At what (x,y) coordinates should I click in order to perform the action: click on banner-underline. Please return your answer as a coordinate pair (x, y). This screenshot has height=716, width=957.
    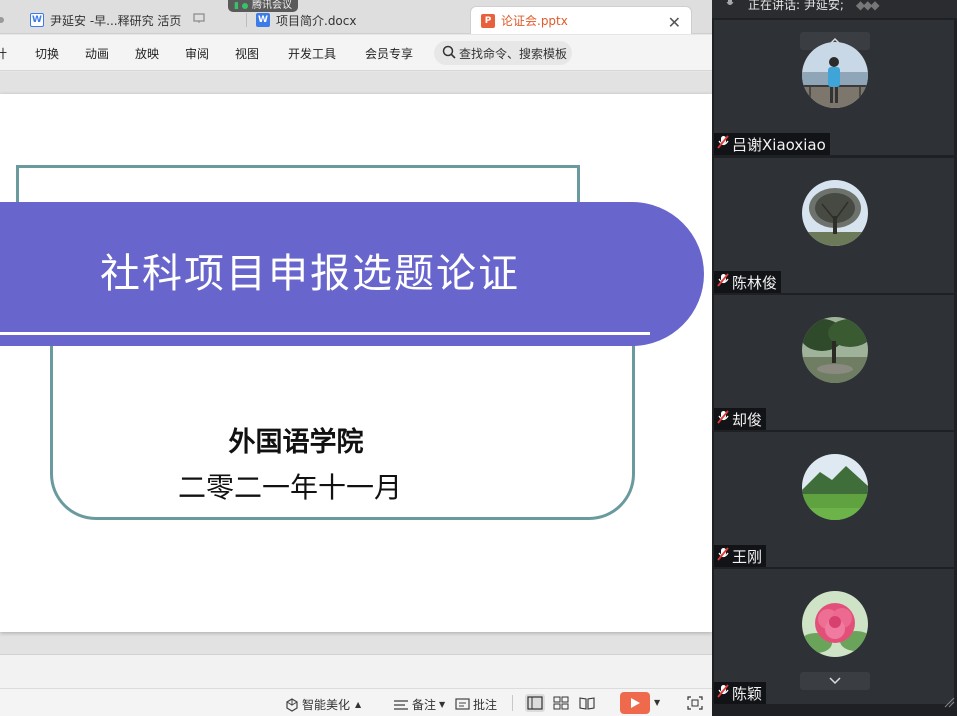
    Looking at the image, I should click on (325, 333).